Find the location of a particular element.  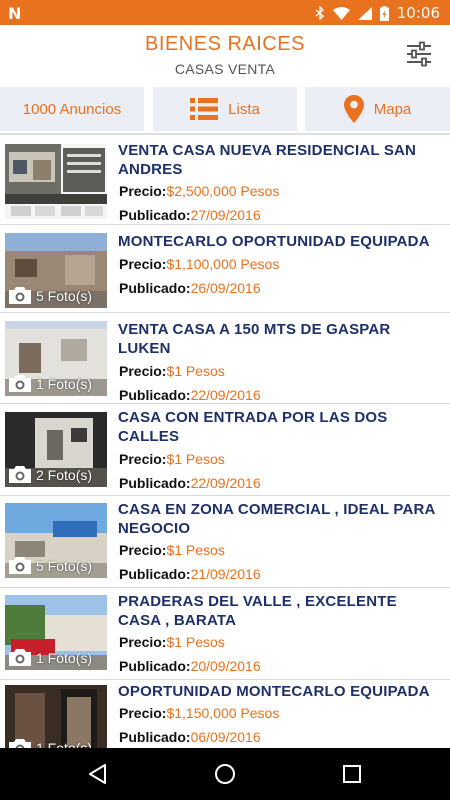

photo-count: 2 Foto(s) is located at coordinates (50, 474).